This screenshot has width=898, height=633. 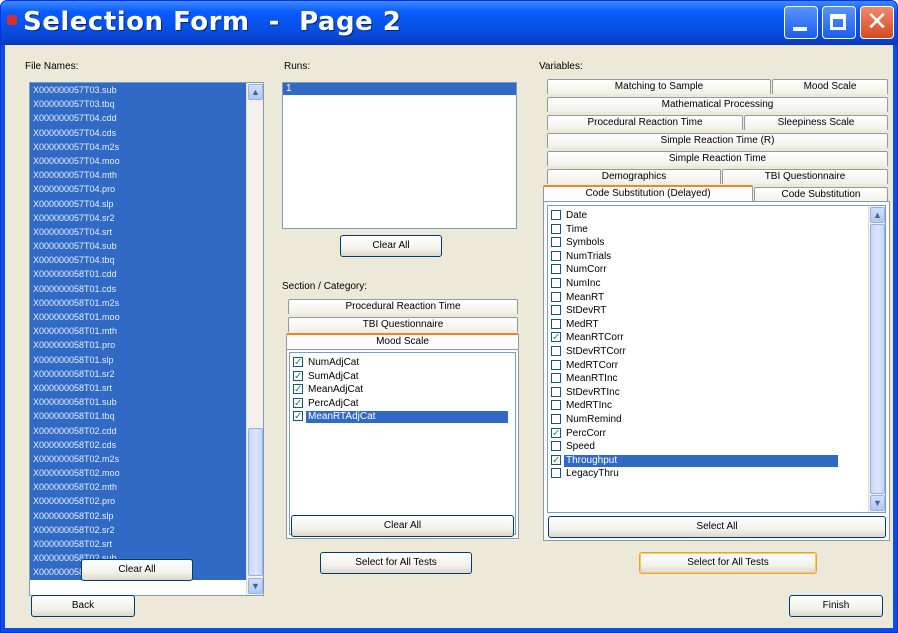 I want to click on title-bar: Selection Form - Page 2 ✕, so click(x=449, y=23).